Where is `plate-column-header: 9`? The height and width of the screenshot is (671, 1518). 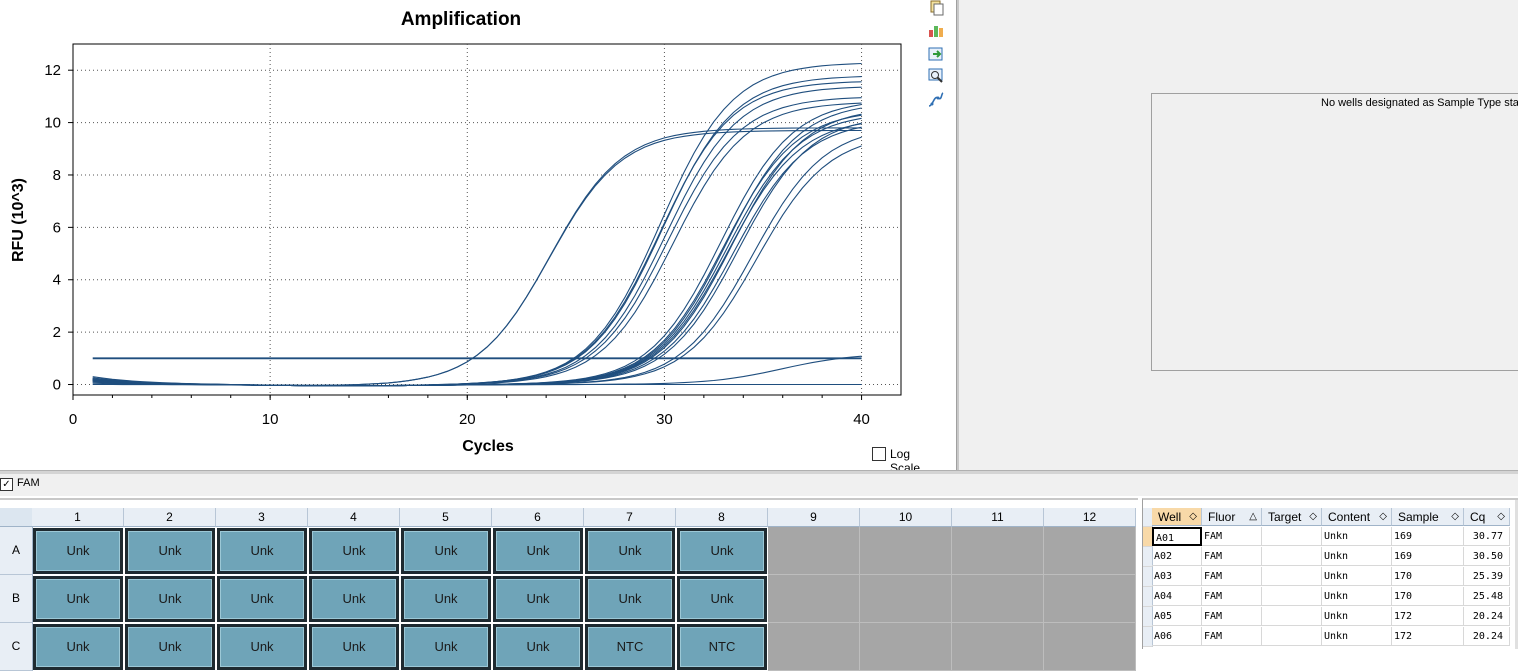
plate-column-header: 9 is located at coordinates (814, 517).